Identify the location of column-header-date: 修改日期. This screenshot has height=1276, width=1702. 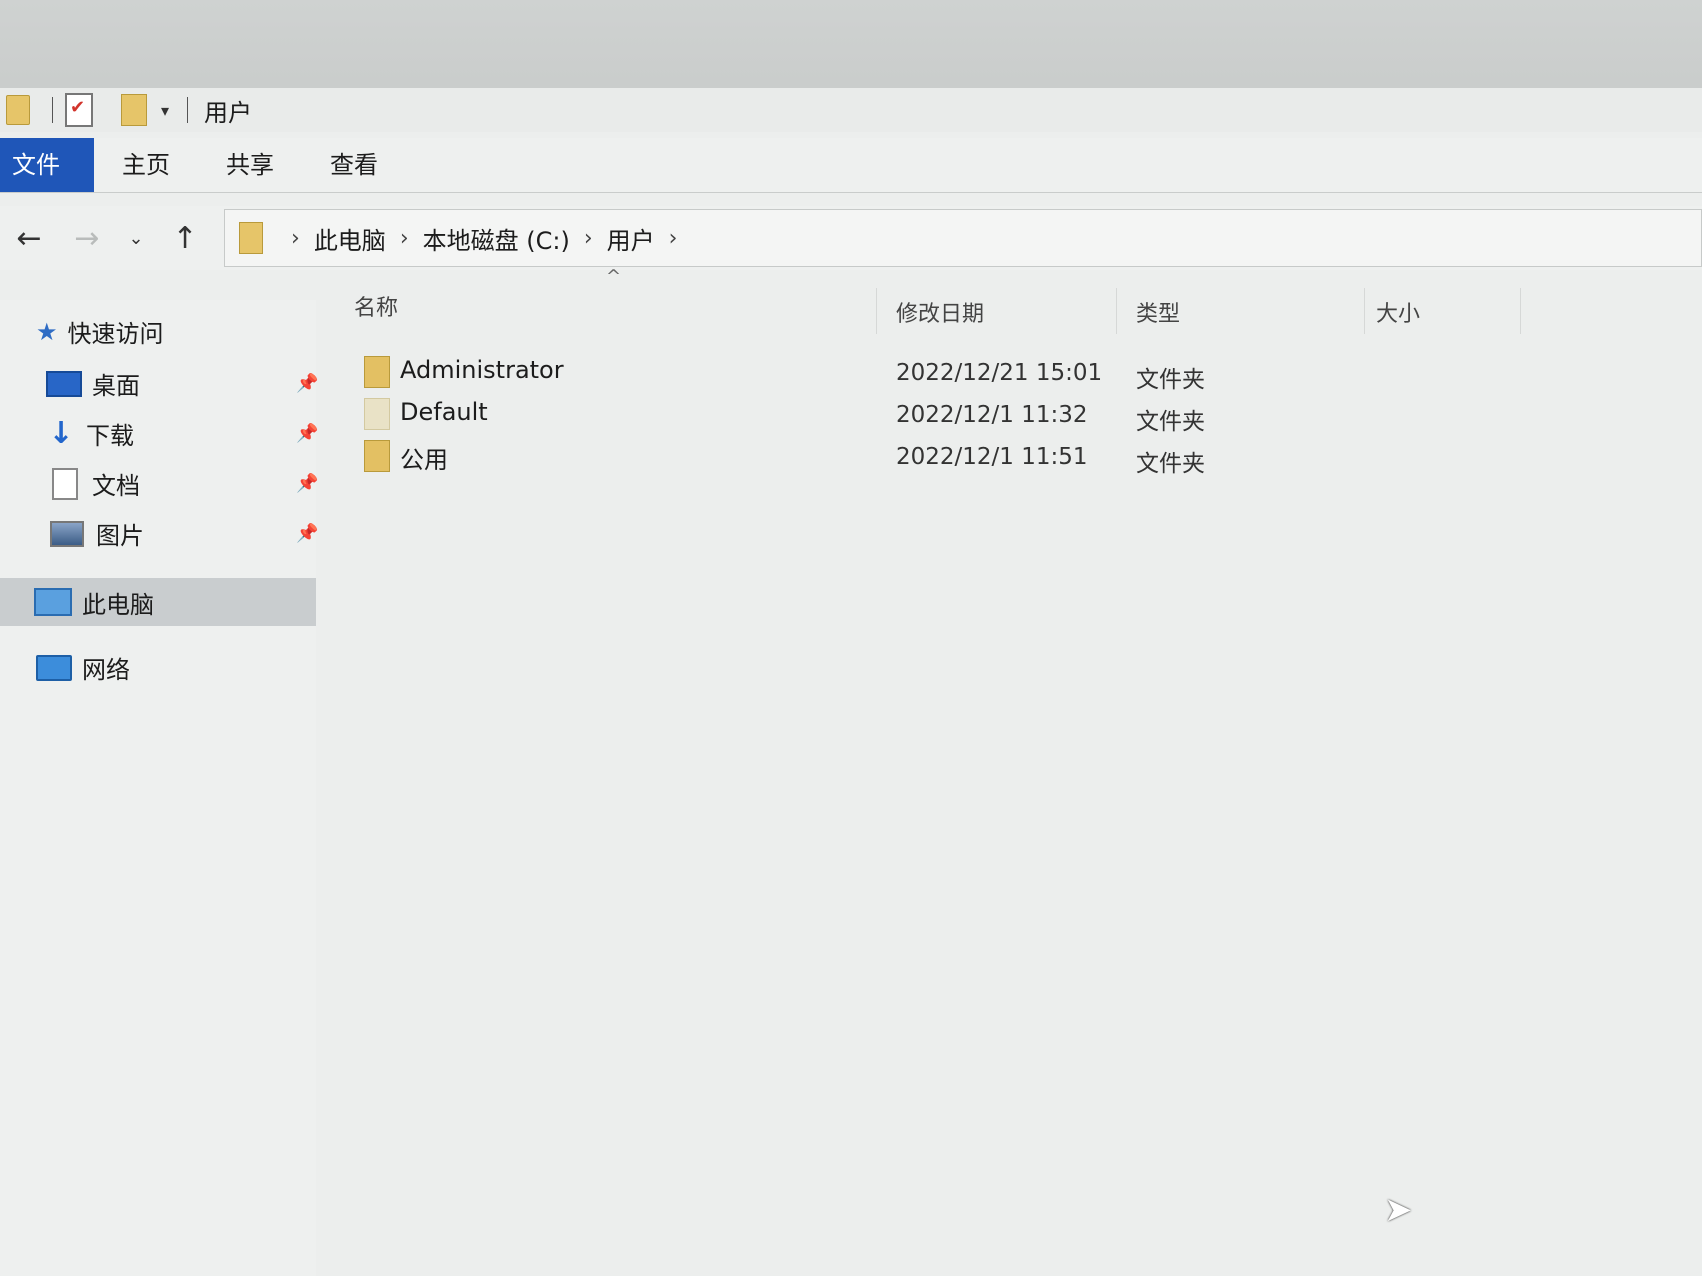
(940, 312).